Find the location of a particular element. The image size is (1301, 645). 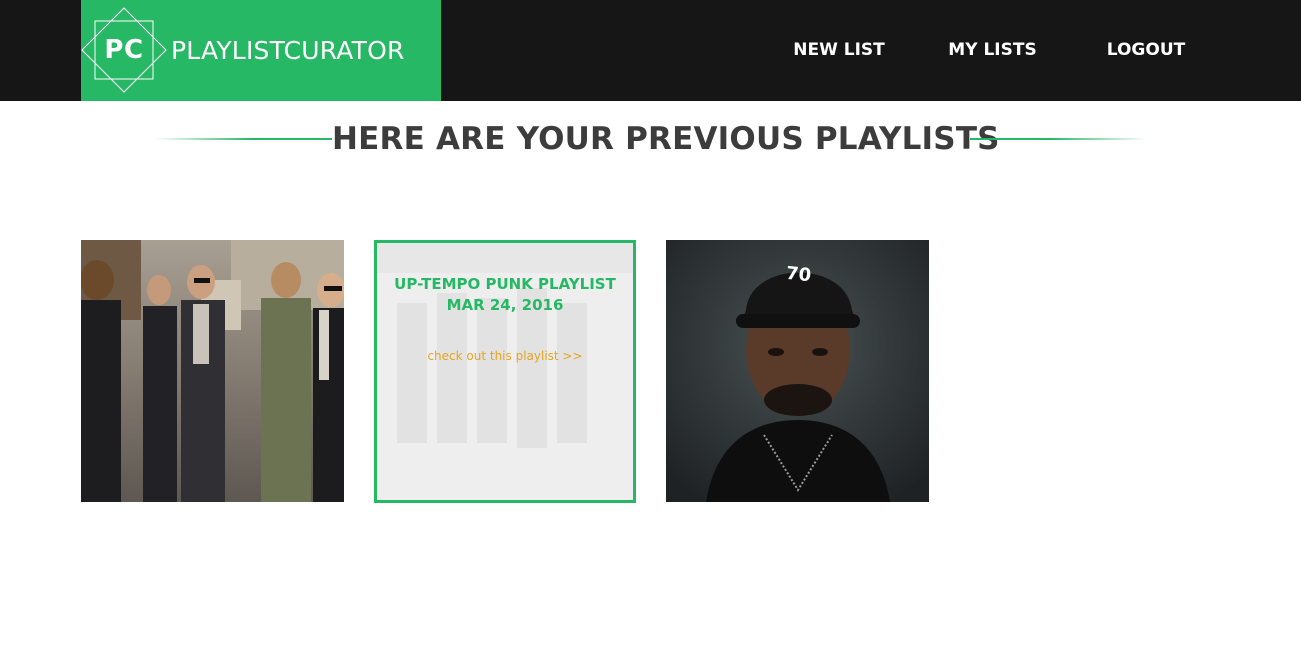

playlist-card: 70 is located at coordinates (797, 371).